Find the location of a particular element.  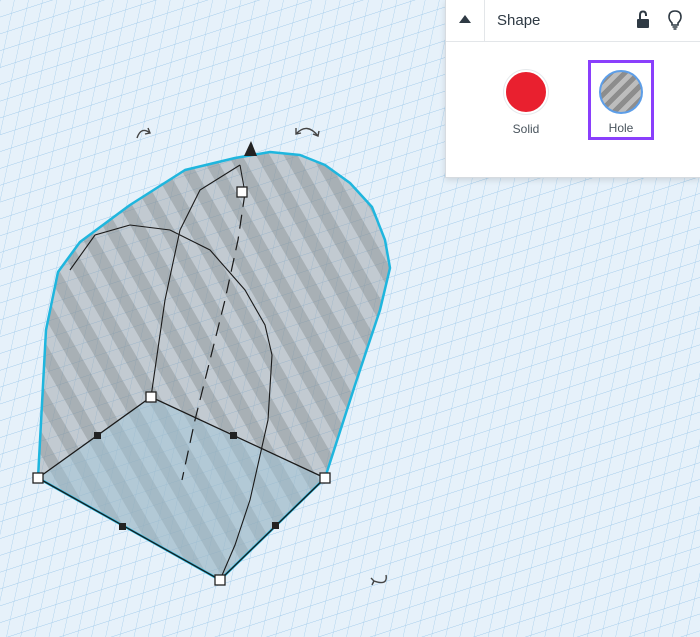

shape-inspector-panel: Shape Solid Hole is located at coordinates (572, 89).